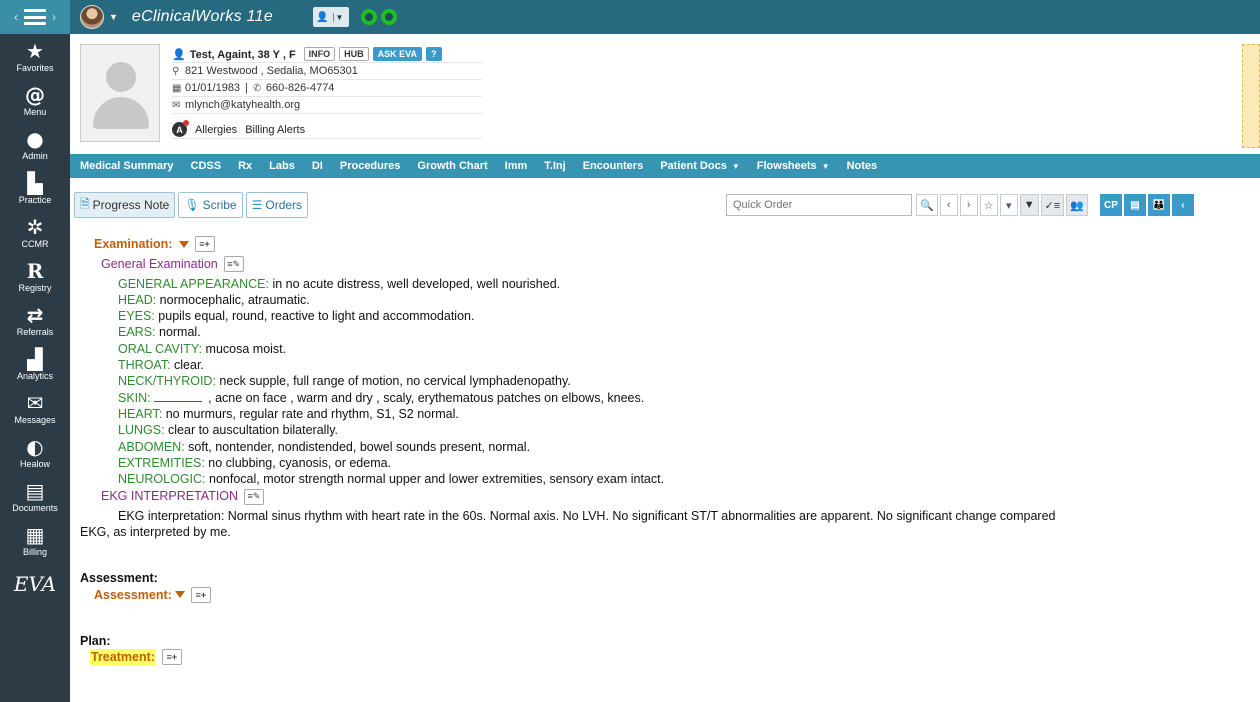  What do you see at coordinates (35, 584) in the screenshot?
I see `sidebar-item-eva: EVA` at bounding box center [35, 584].